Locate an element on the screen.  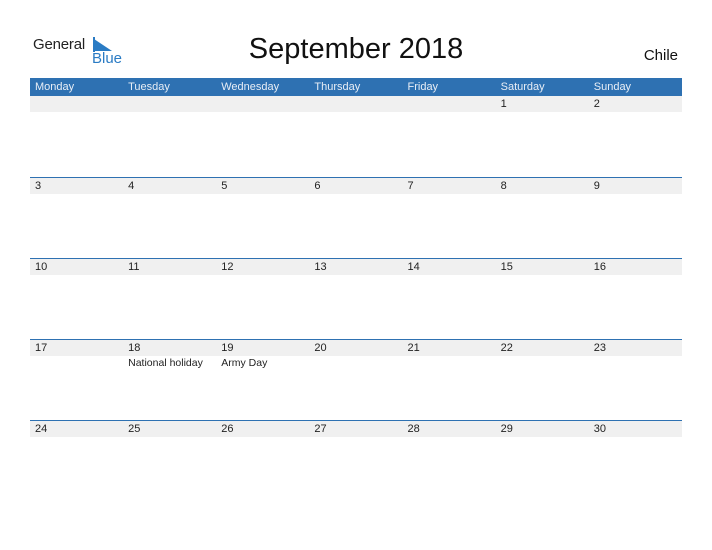
day-number: 12 is located at coordinates (227, 267).